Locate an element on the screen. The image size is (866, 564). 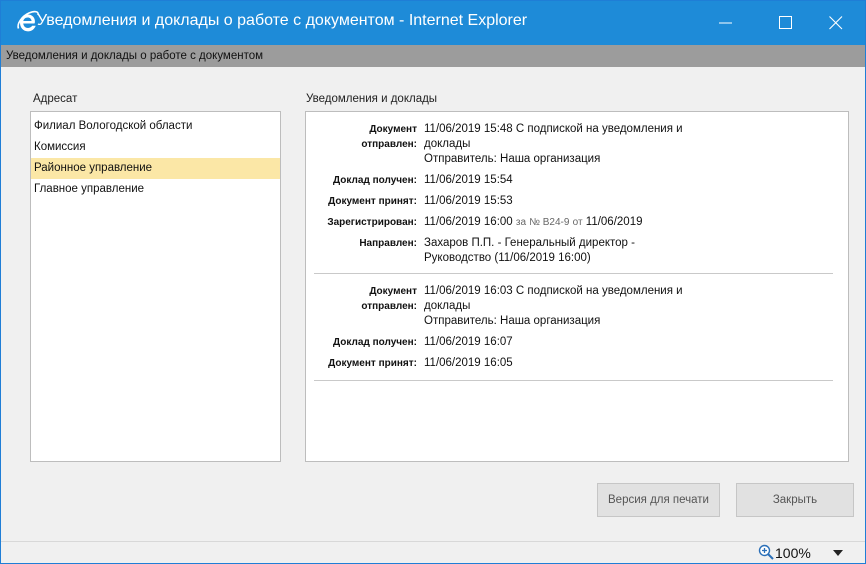
maximize-icon is located at coordinates (785, 22).